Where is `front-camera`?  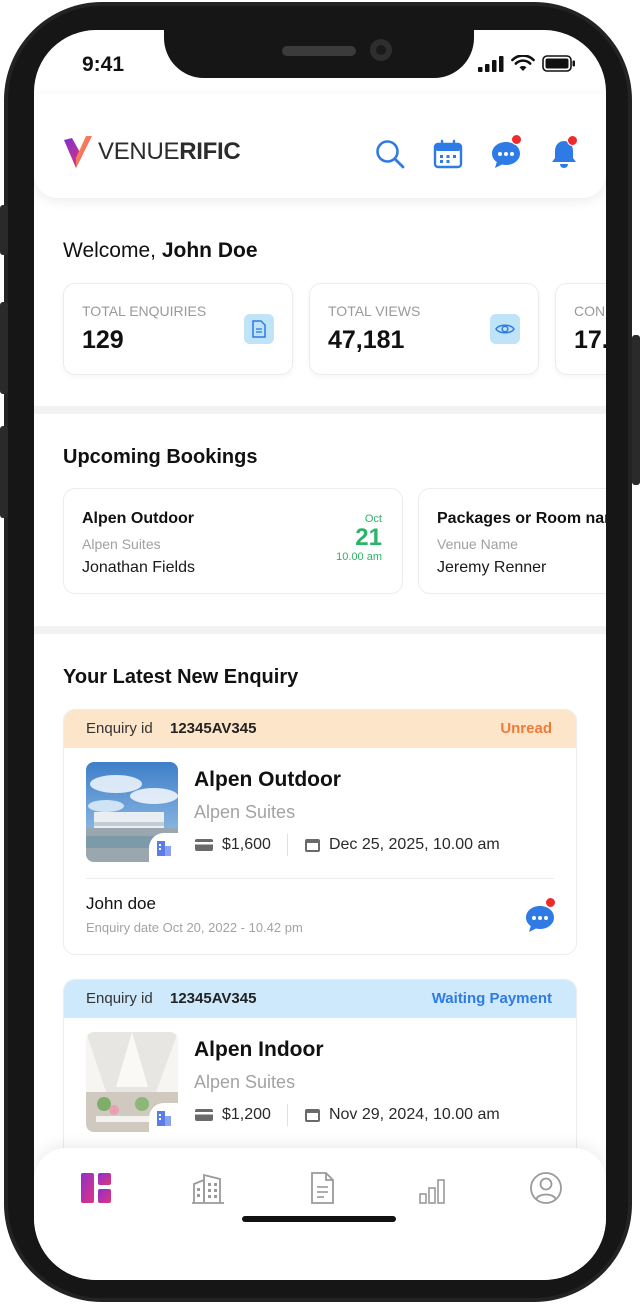
front-camera is located at coordinates (381, 50).